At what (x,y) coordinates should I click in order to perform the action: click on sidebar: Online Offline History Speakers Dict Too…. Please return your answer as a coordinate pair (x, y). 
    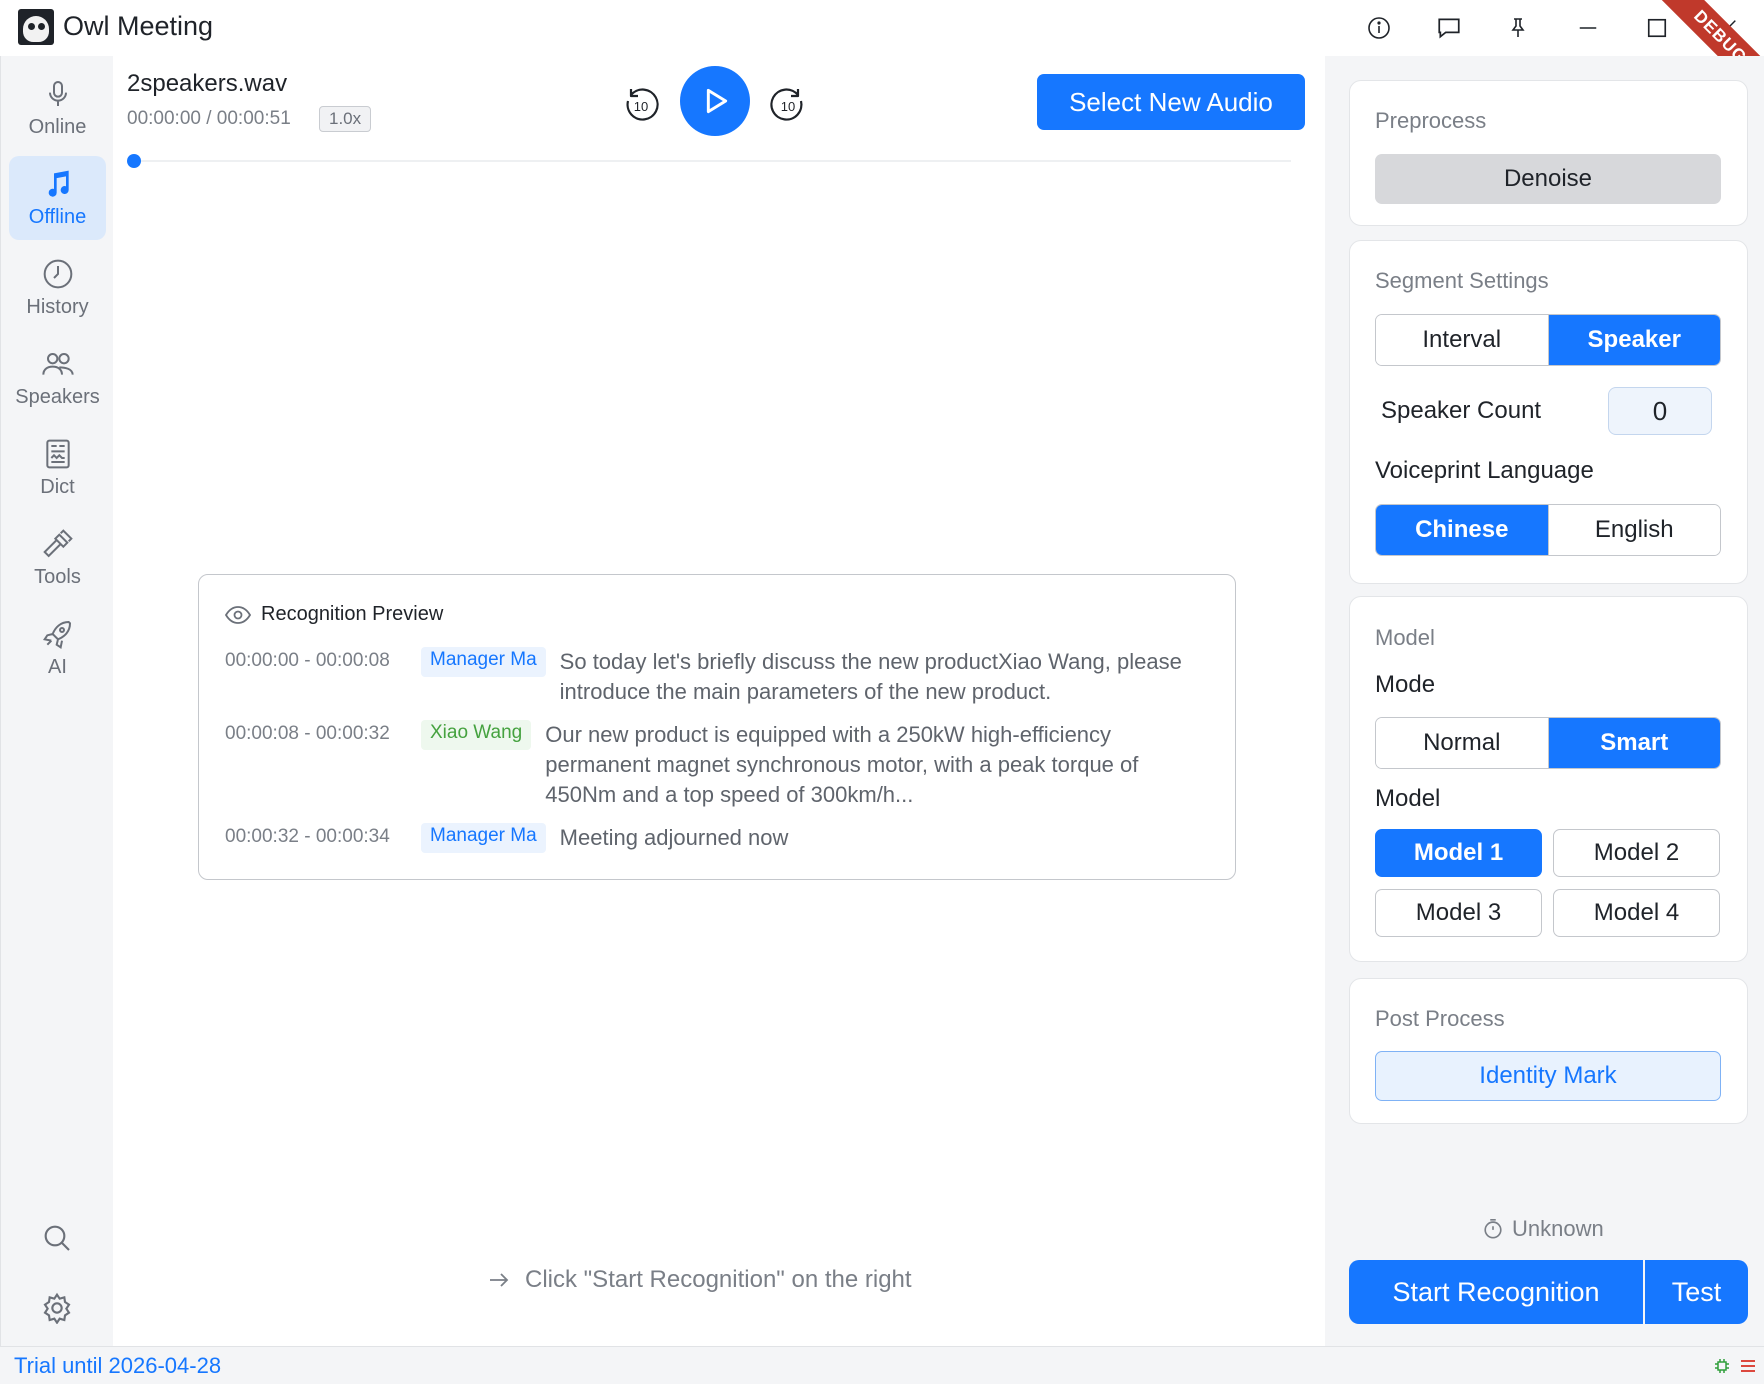
    Looking at the image, I should click on (56, 701).